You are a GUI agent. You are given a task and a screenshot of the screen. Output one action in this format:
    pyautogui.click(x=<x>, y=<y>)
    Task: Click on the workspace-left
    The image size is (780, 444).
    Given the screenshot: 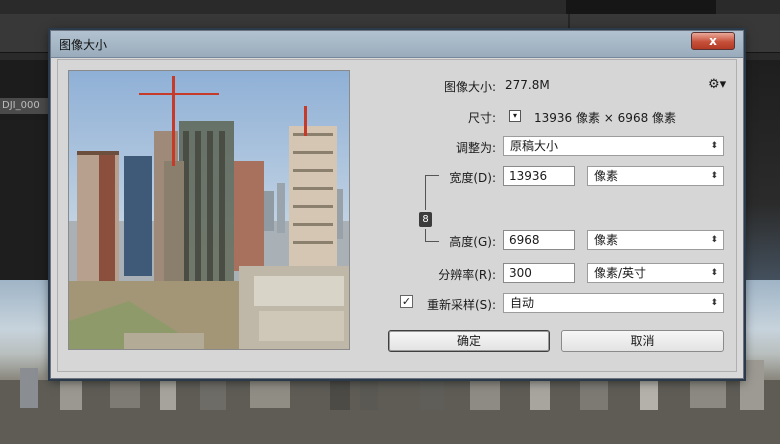 What is the action you would take?
    pyautogui.click(x=26, y=210)
    